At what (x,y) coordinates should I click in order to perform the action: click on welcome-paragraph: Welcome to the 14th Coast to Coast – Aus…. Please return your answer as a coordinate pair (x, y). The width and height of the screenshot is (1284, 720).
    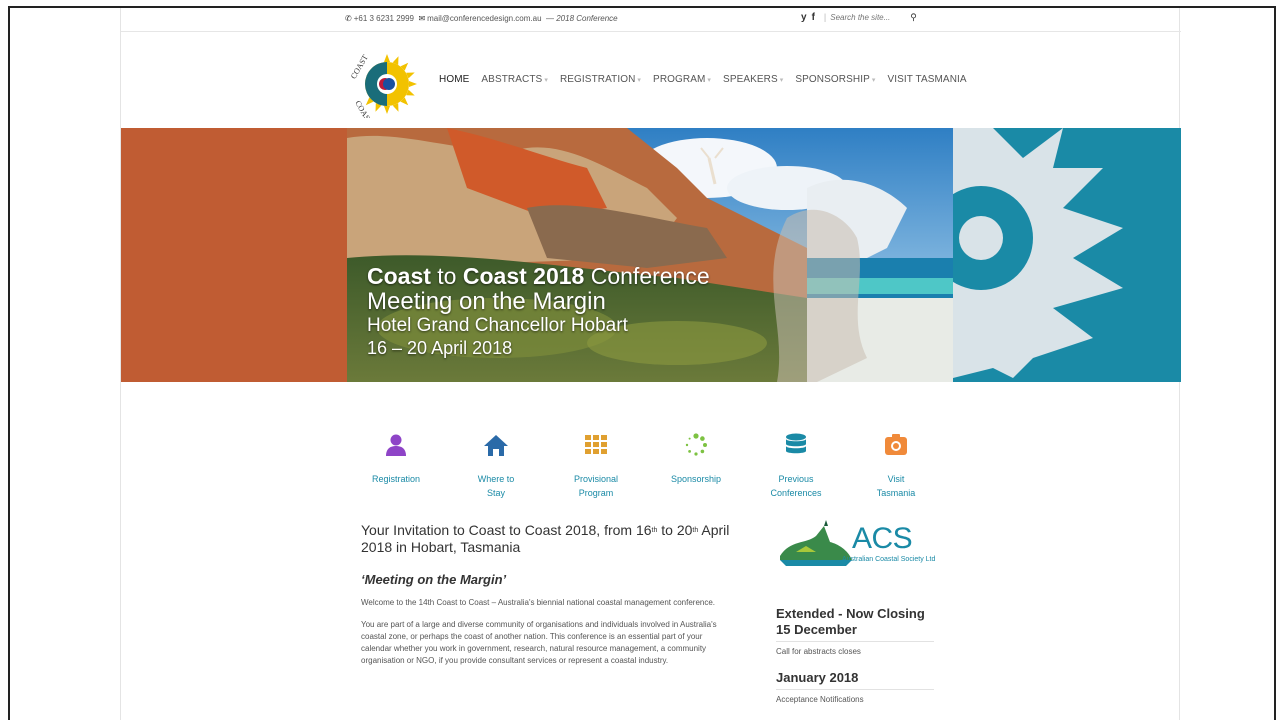
    Looking at the image, I should click on (538, 602).